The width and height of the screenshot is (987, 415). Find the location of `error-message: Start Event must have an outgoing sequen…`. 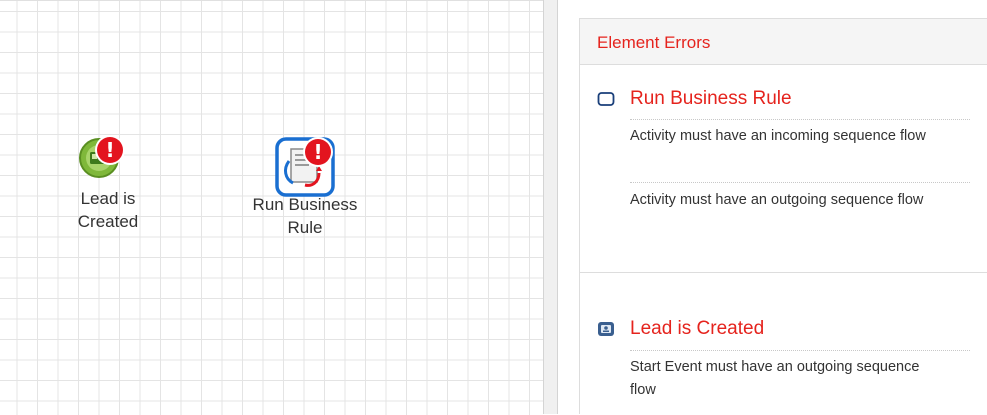

error-message: Start Event must have an outgoing sequen… is located at coordinates (775, 378).